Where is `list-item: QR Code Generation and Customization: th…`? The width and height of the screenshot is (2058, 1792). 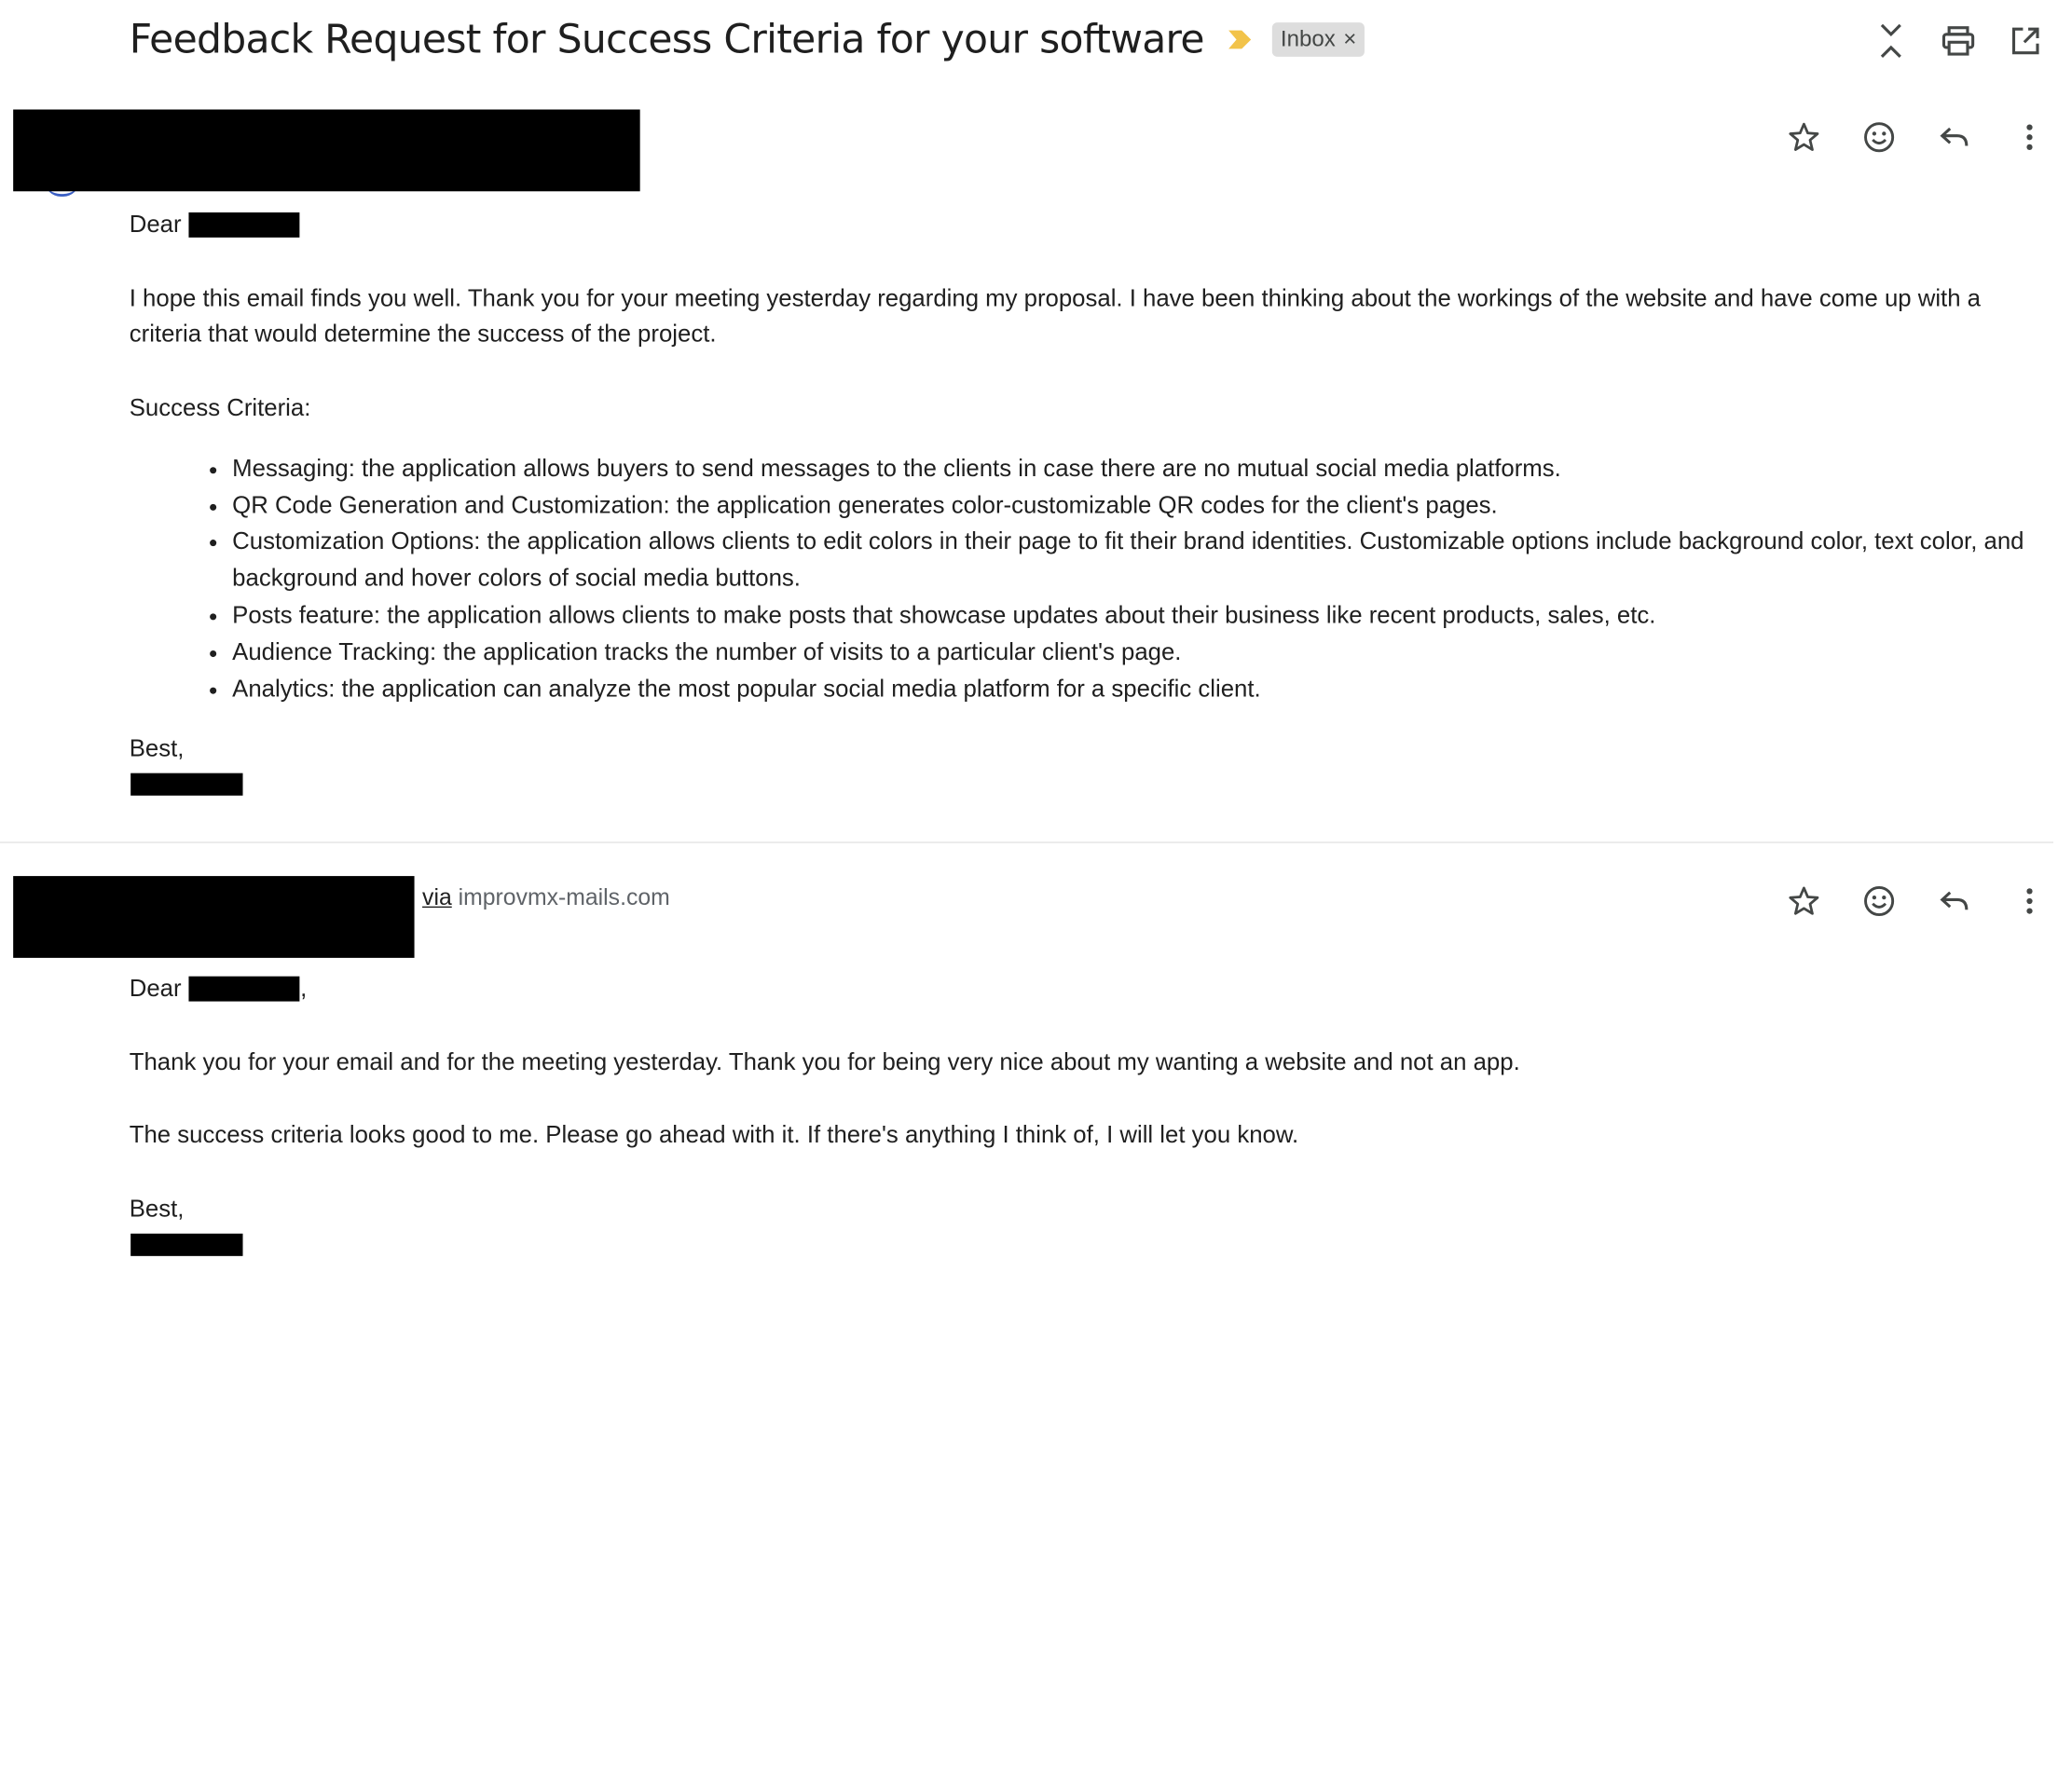
list-item: QR Code Generation and Customization: th… is located at coordinates (1142, 505).